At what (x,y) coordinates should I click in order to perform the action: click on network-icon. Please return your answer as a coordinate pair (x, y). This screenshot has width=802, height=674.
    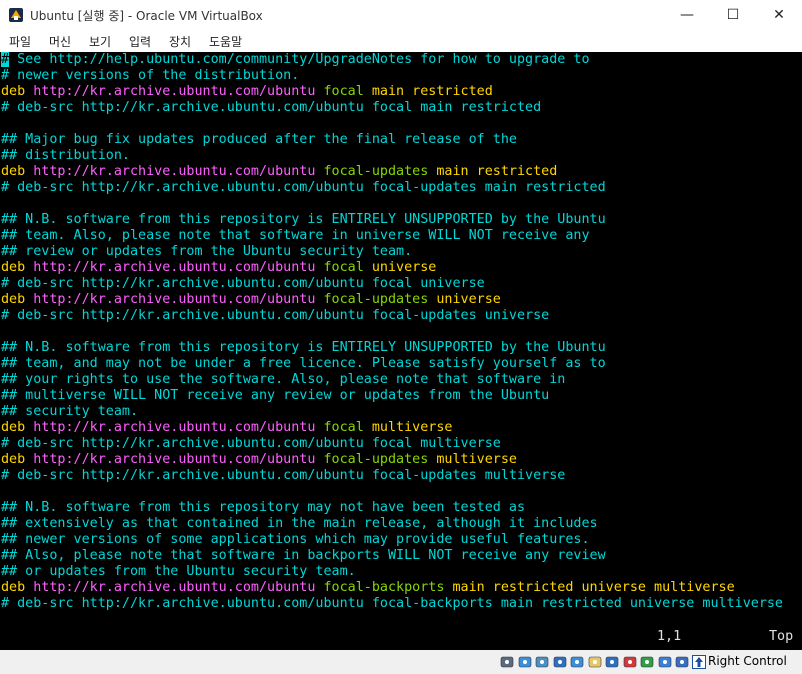
    Looking at the image, I should click on (560, 662).